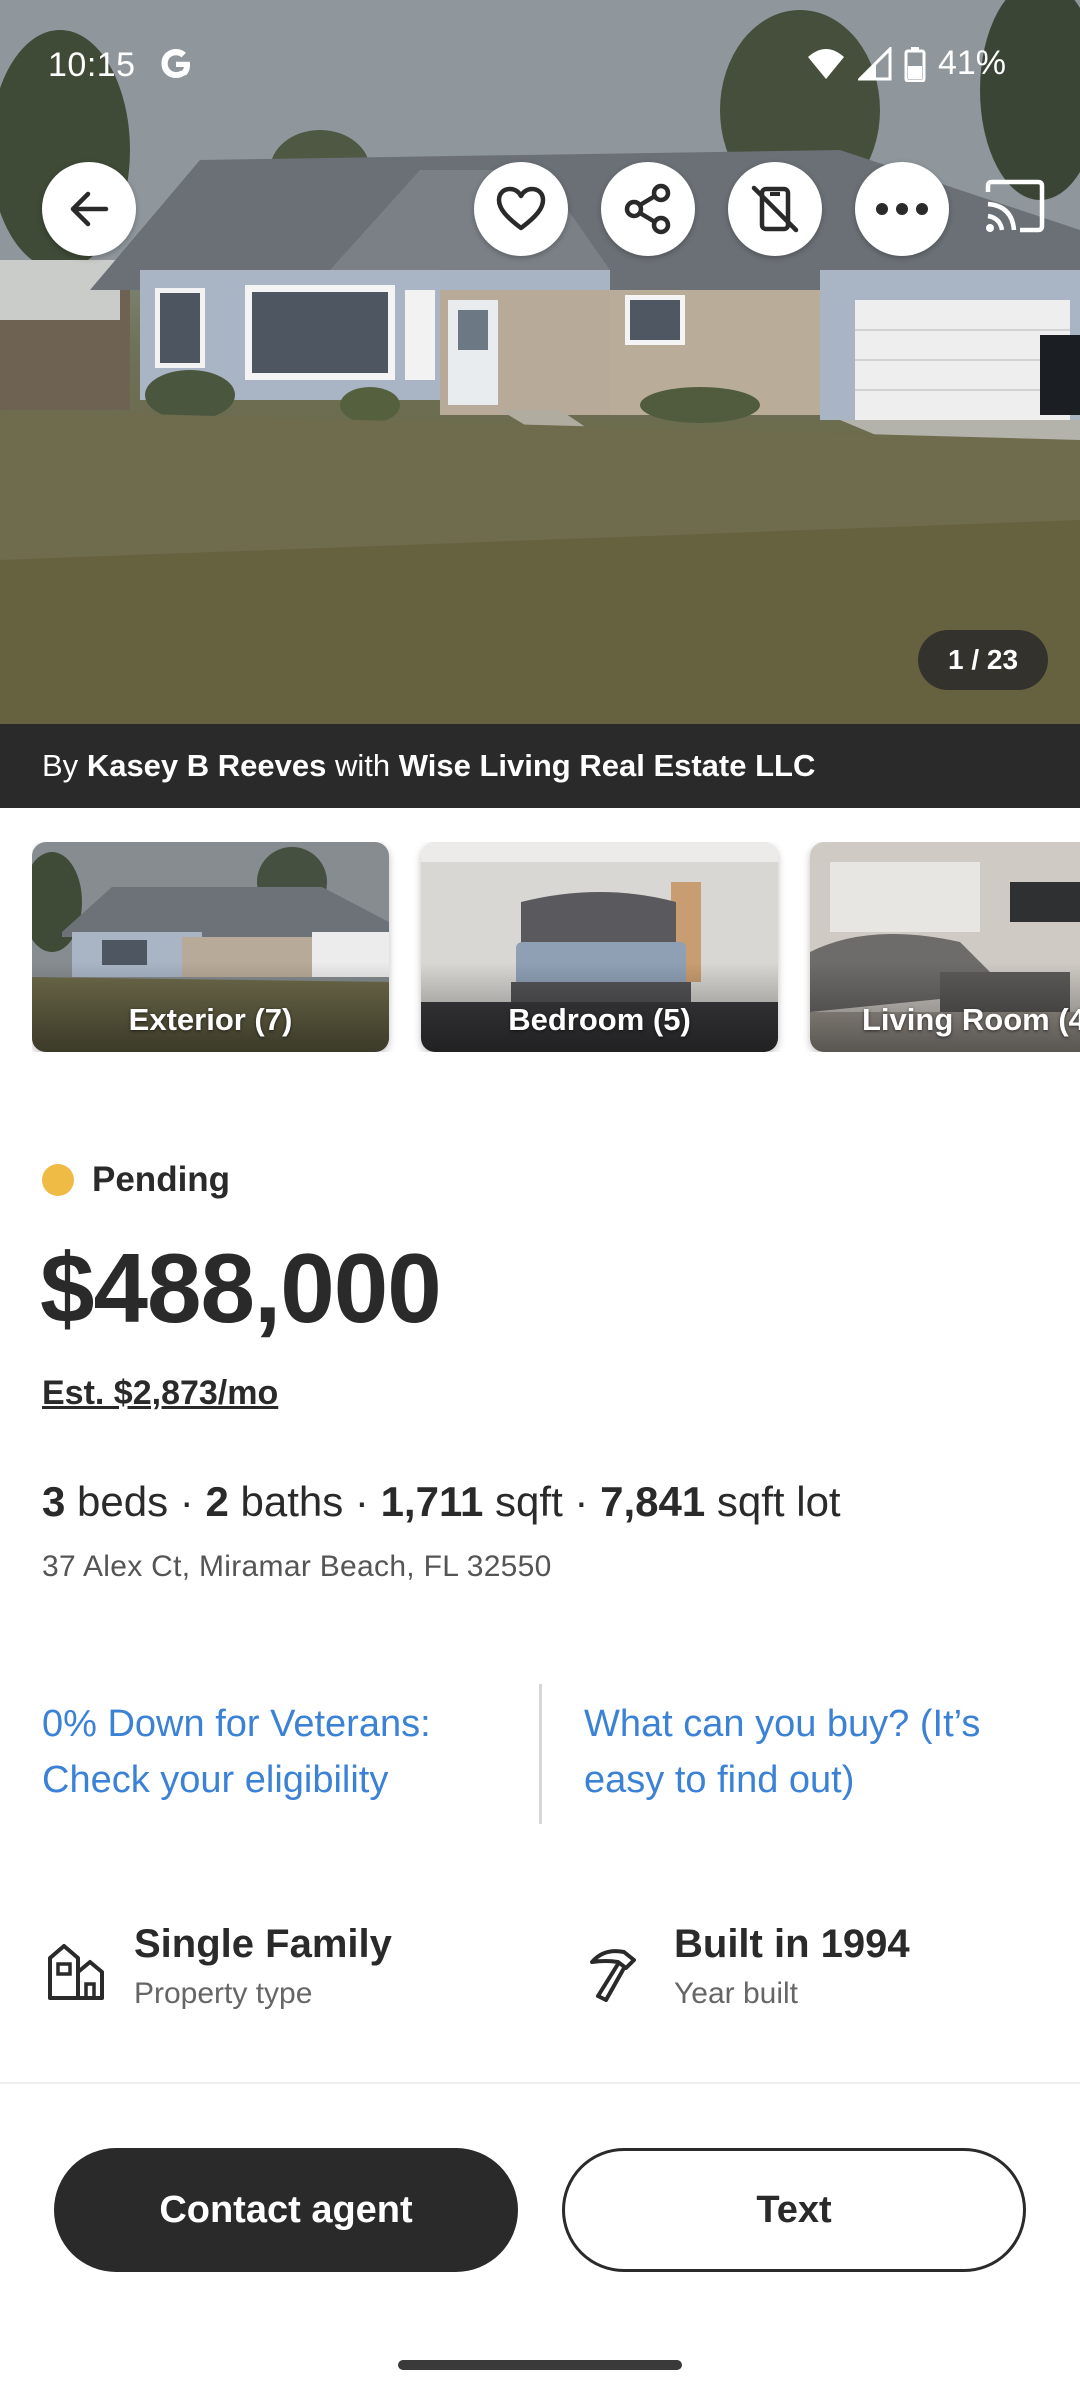 The height and width of the screenshot is (2400, 1080). What do you see at coordinates (540, 2083) in the screenshot?
I see `bottom-bar-divider` at bounding box center [540, 2083].